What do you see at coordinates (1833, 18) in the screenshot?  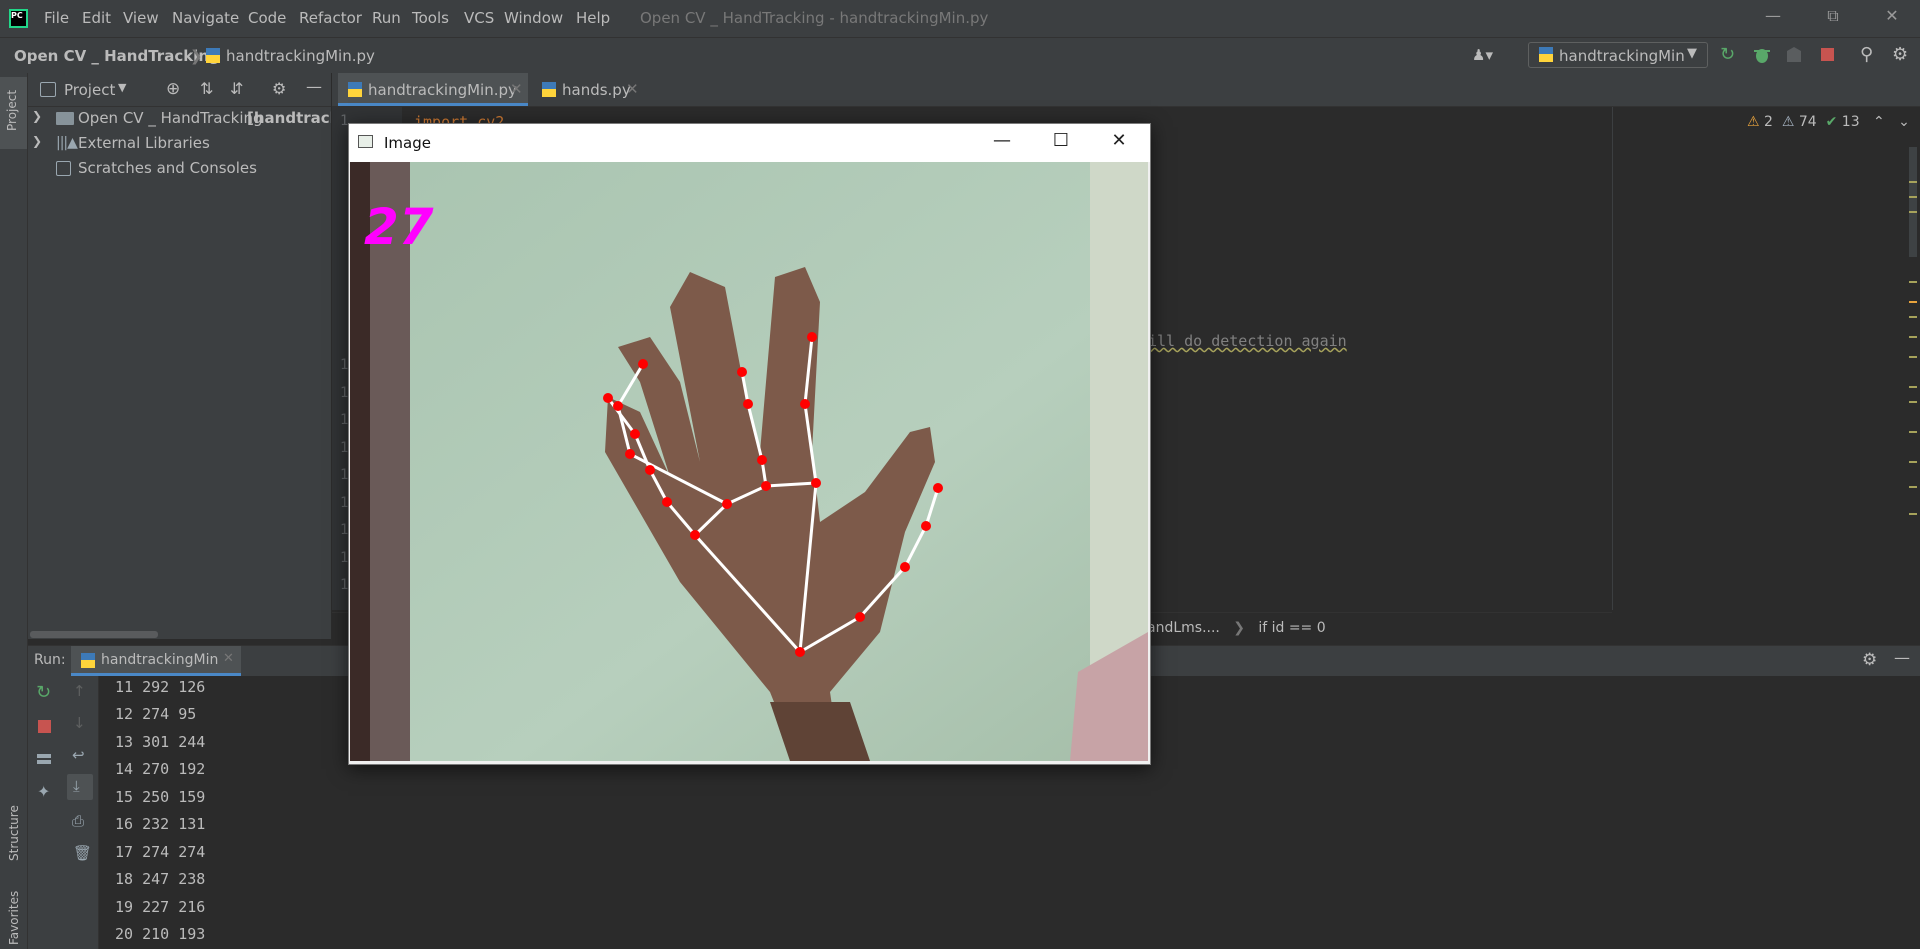 I see `restore-icon: ⧉` at bounding box center [1833, 18].